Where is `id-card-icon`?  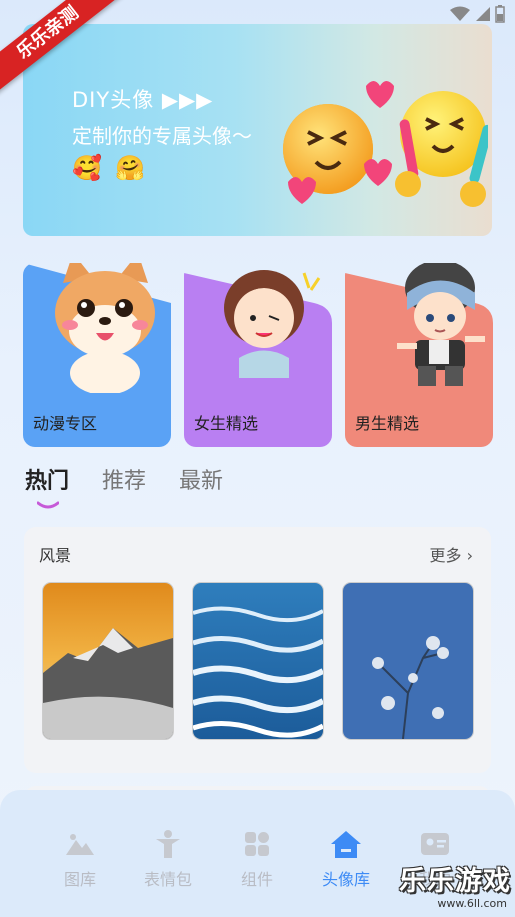
id-card-icon is located at coordinates (435, 844).